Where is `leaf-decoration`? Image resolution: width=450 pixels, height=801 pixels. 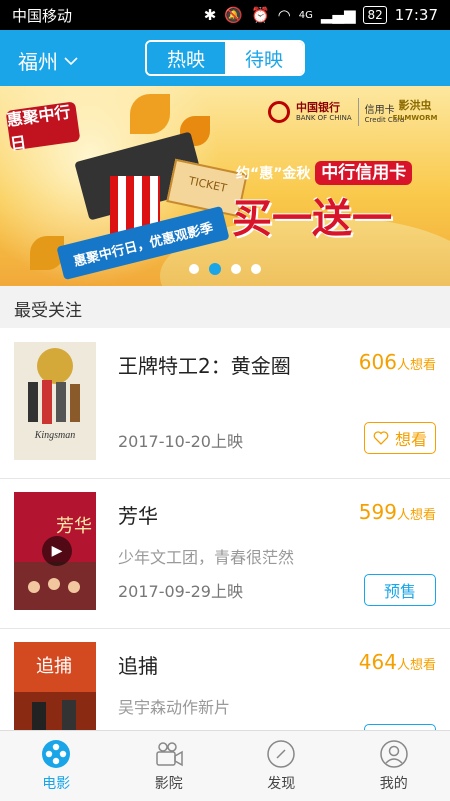
leaf-decoration is located at coordinates (150, 114).